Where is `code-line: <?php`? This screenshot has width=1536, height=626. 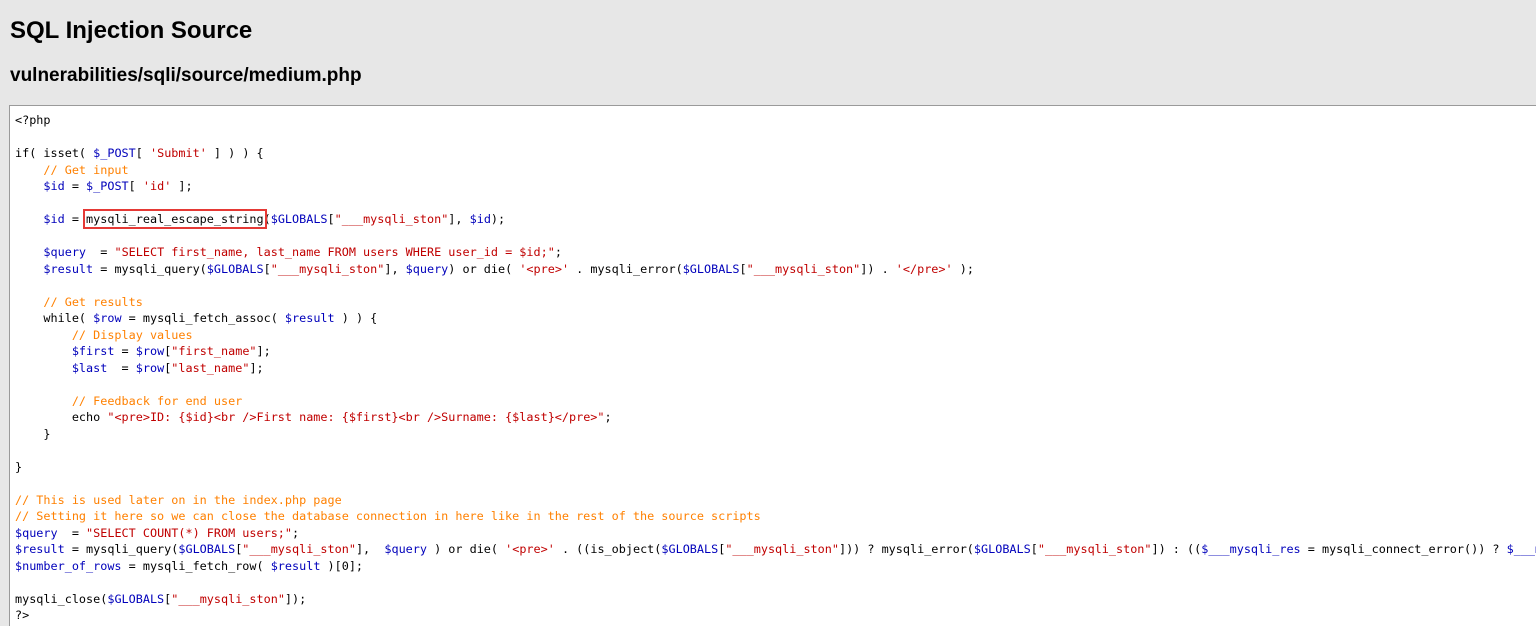
code-line: <?php is located at coordinates (33, 120).